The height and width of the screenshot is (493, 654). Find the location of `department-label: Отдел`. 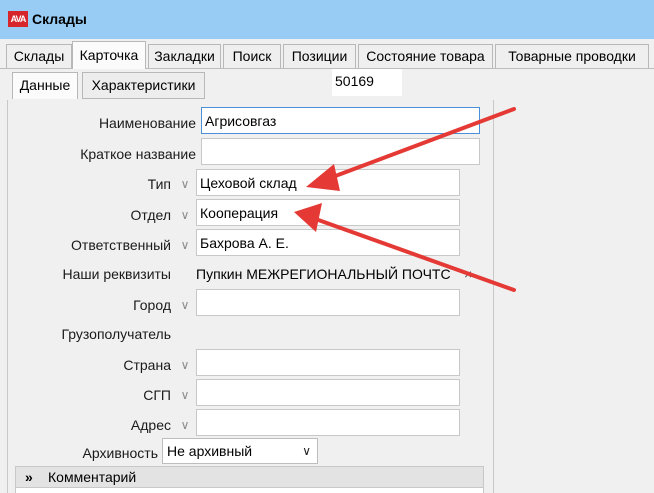

department-label: Отдел is located at coordinates (151, 215).